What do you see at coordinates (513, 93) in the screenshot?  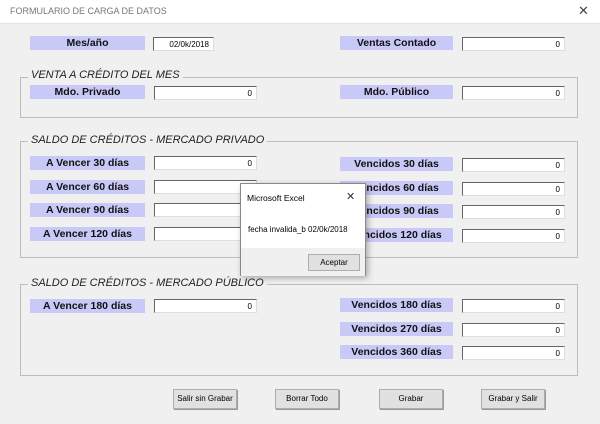 I see `mdo-publico-input: 0` at bounding box center [513, 93].